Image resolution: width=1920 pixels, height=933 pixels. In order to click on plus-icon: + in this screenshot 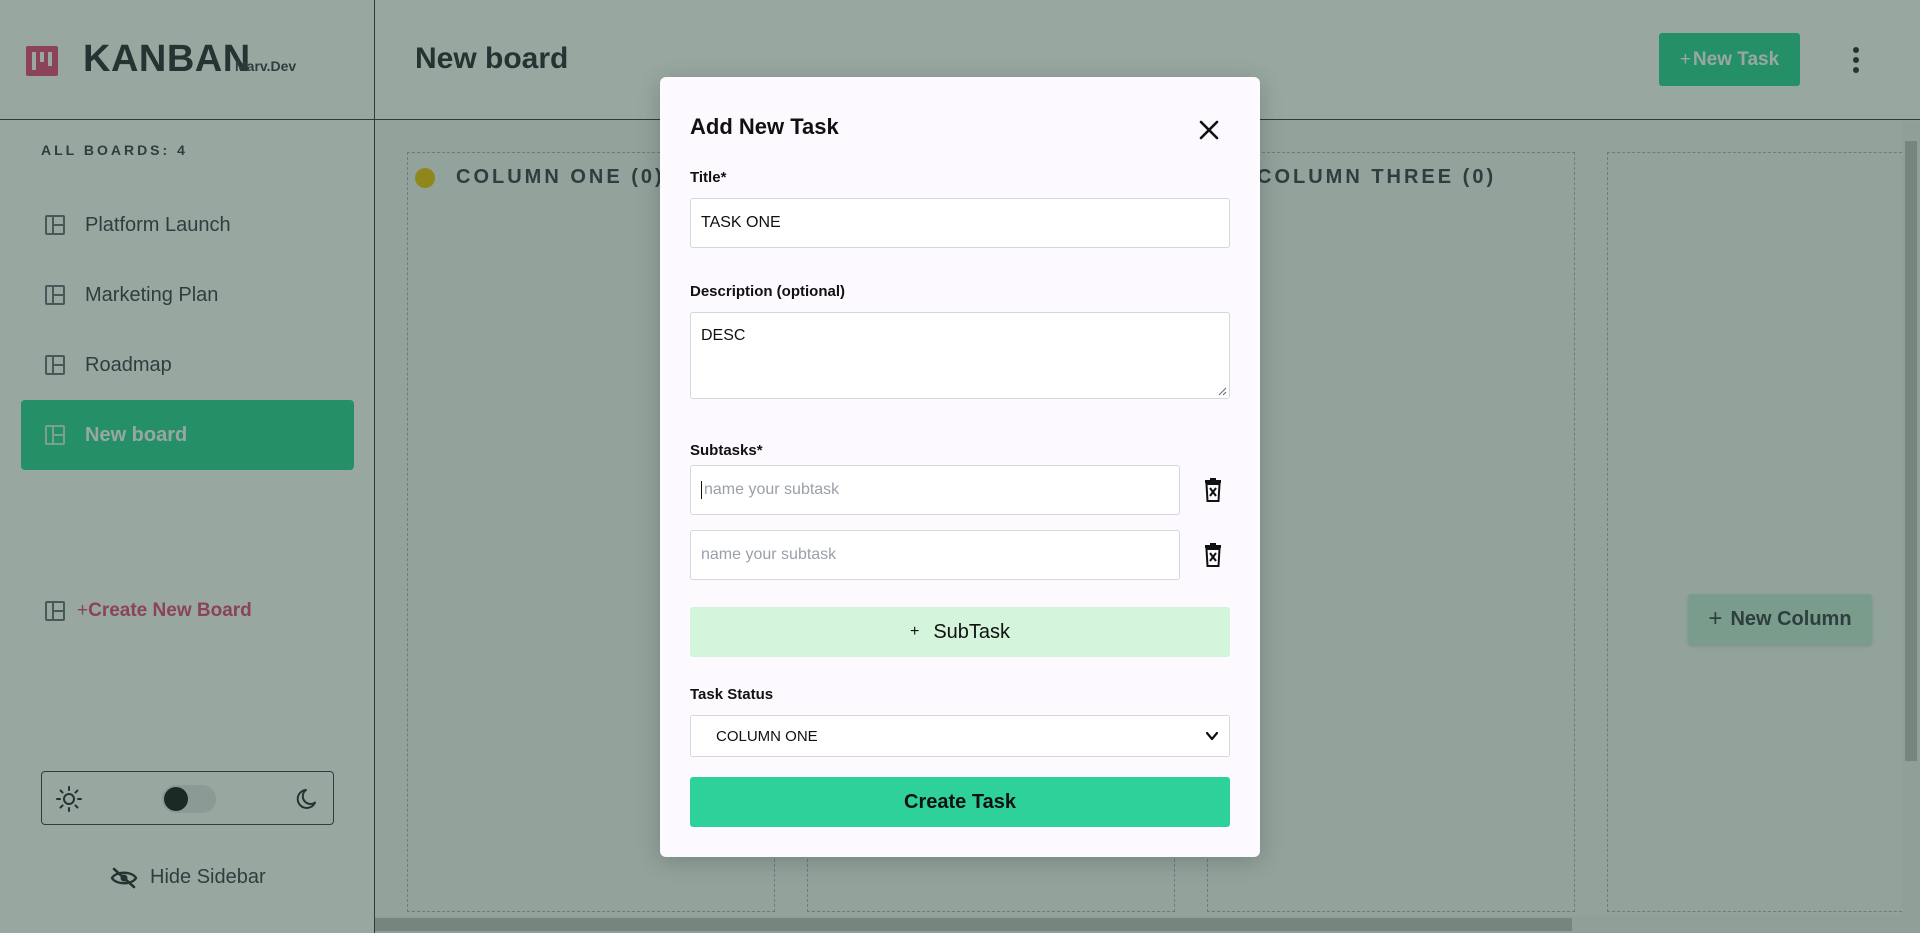, I will do `click(914, 631)`.